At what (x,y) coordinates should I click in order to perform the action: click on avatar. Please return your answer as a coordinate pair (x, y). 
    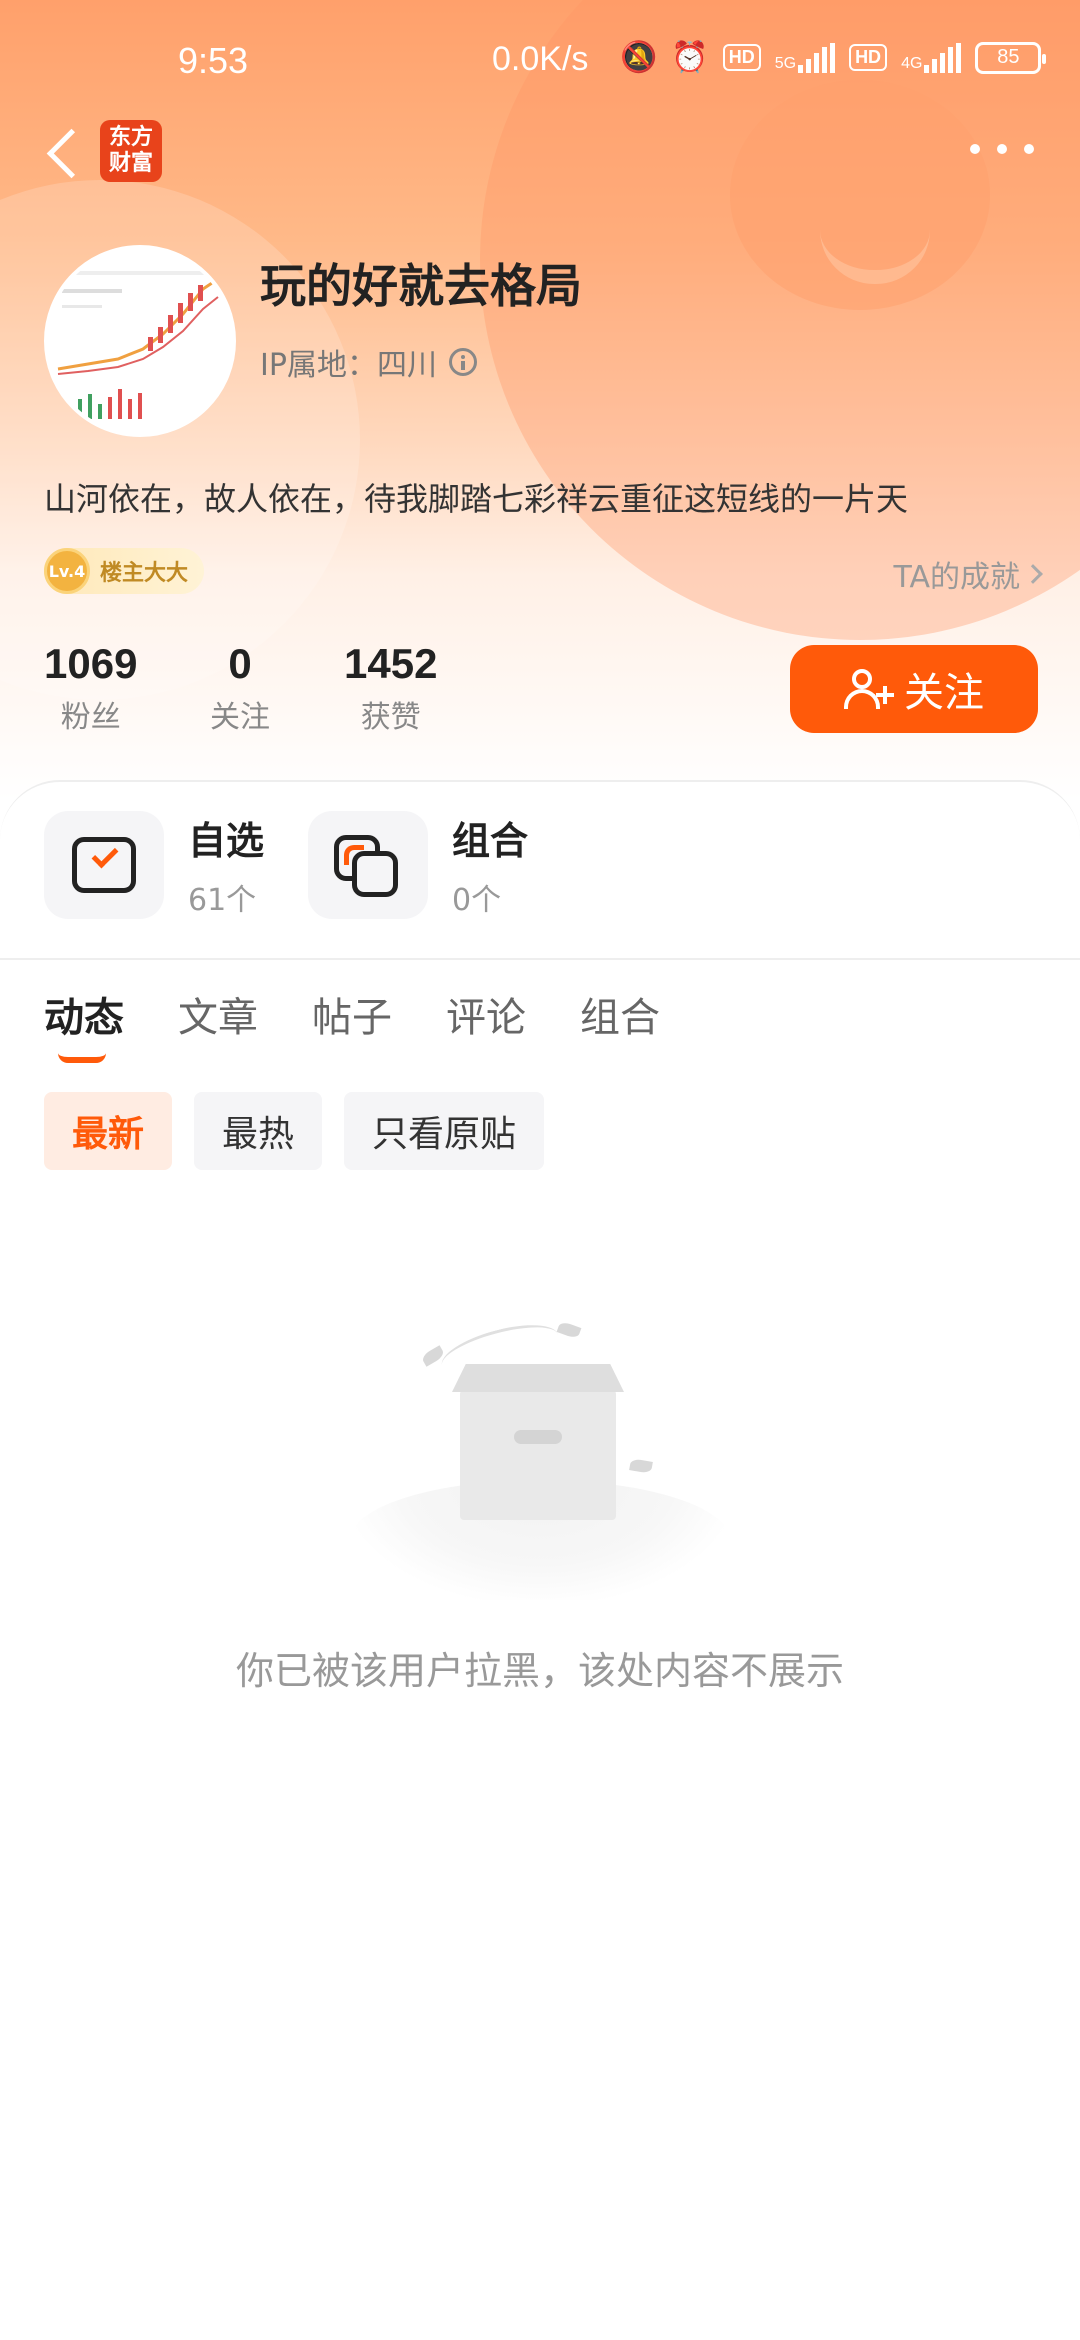
    Looking at the image, I should click on (140, 341).